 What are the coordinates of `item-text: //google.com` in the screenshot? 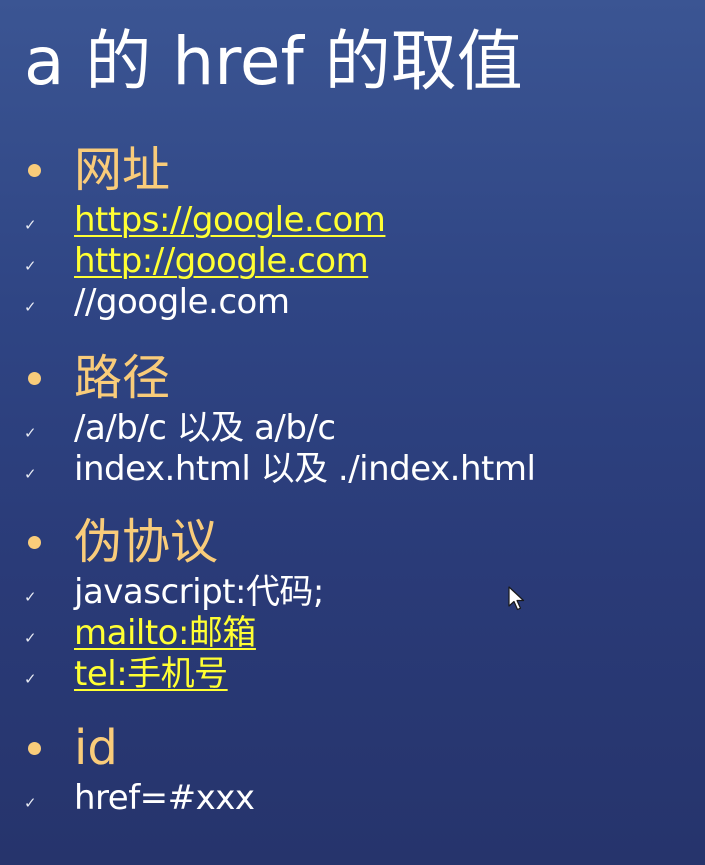 It's located at (182, 302).